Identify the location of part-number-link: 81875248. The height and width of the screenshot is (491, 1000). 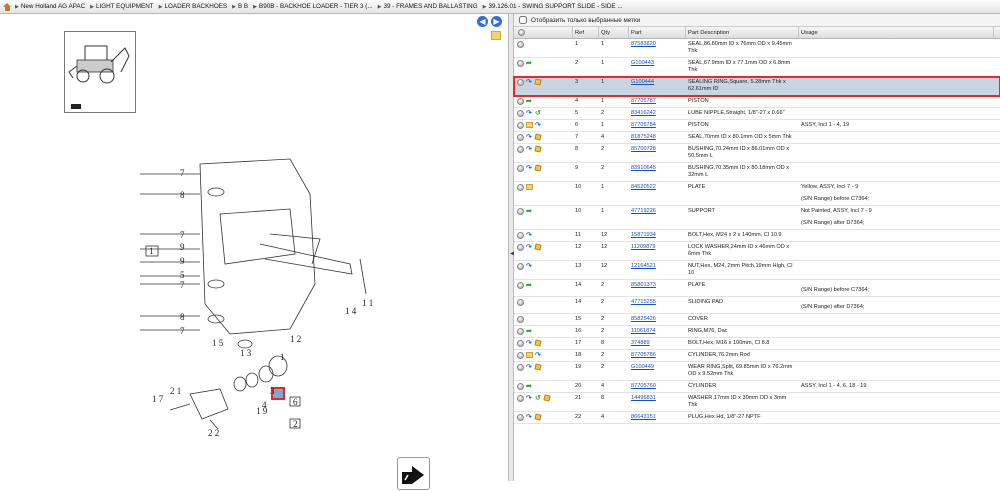
(643, 137).